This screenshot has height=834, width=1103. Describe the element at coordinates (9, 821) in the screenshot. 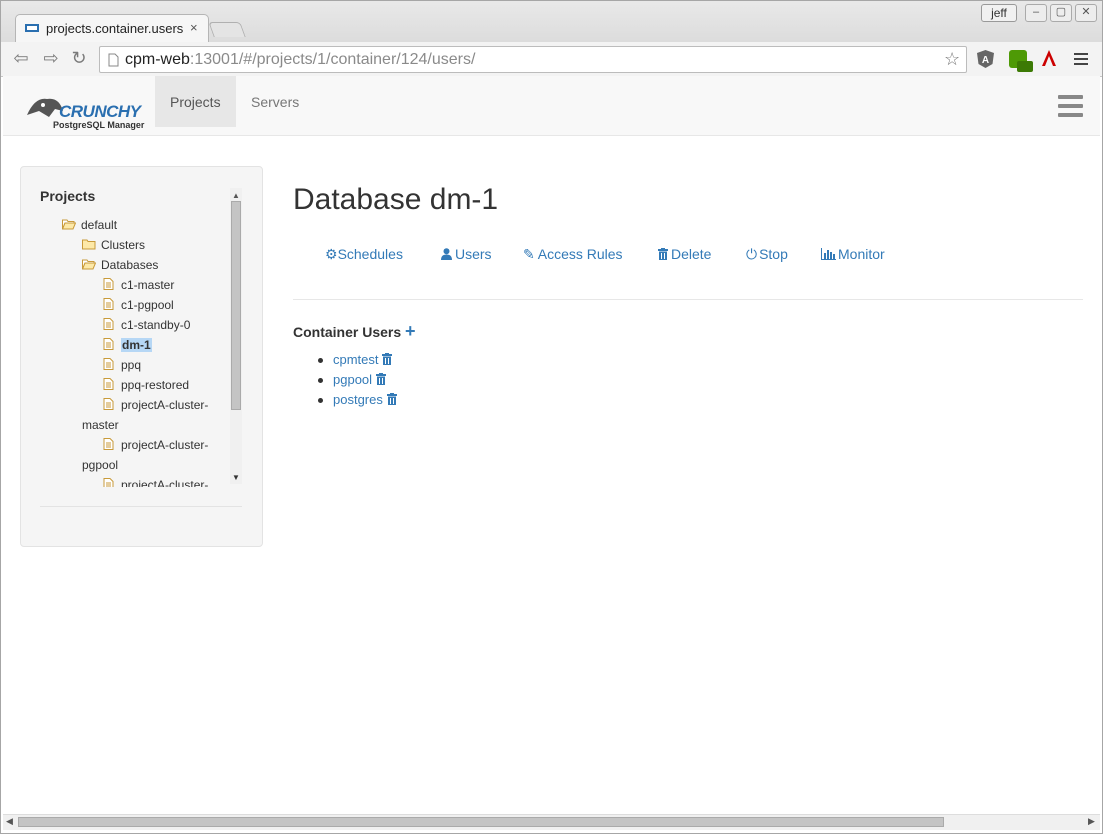

I see `scroll-left-icon: ◀` at that location.